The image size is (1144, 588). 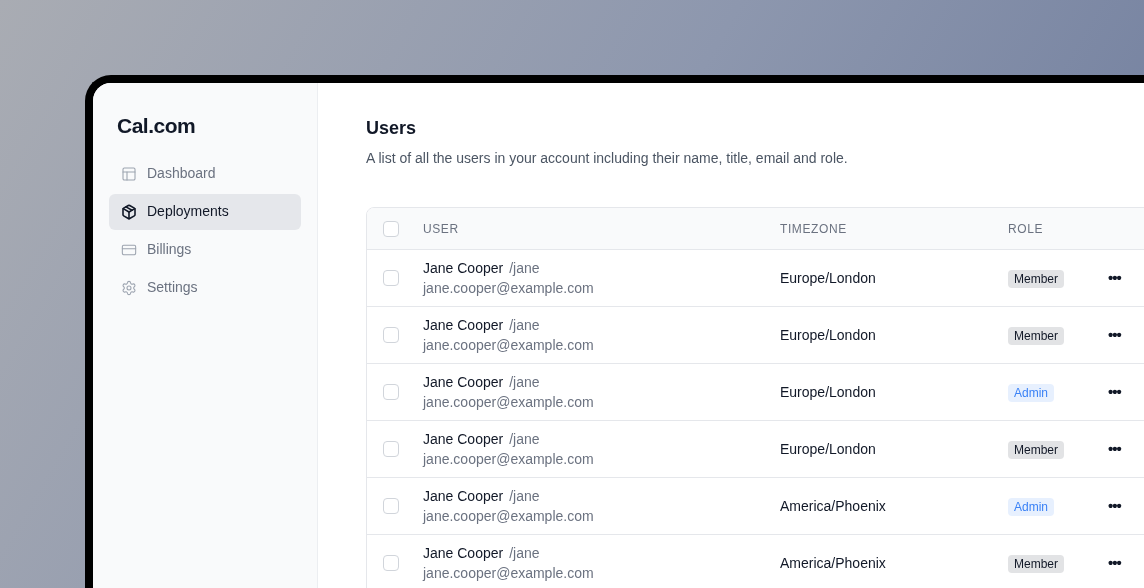 What do you see at coordinates (129, 173) in the screenshot?
I see `layout-icon` at bounding box center [129, 173].